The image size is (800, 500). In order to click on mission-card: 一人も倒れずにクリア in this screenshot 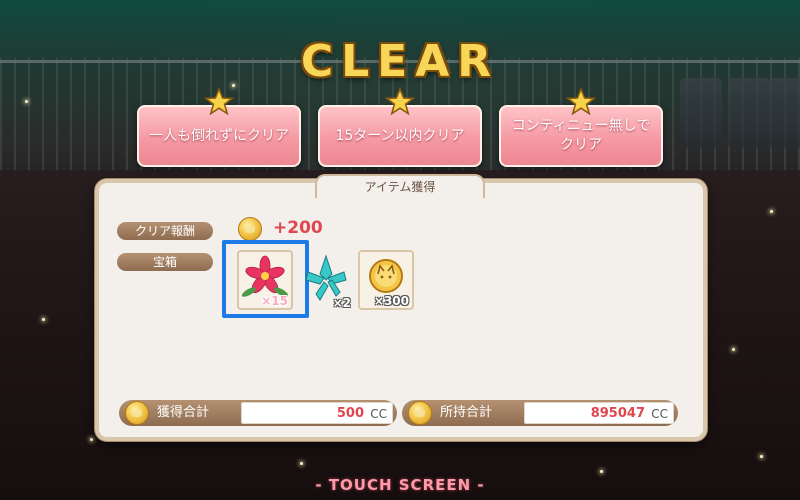, I will do `click(219, 127)`.